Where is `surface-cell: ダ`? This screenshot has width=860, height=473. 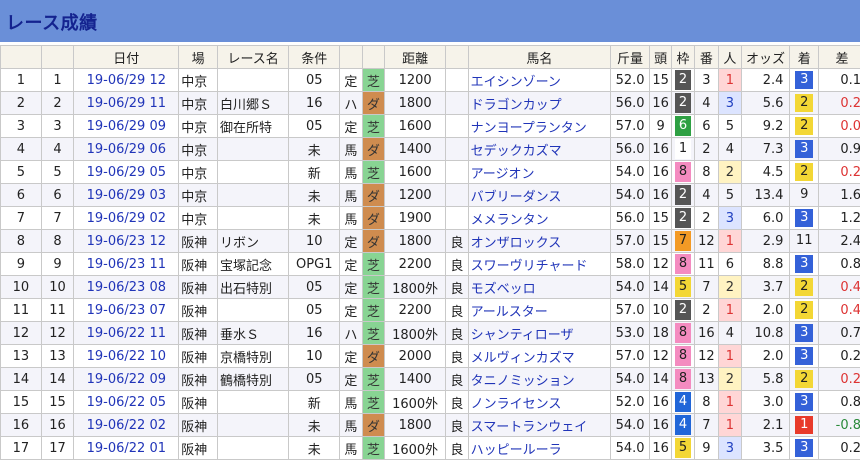 surface-cell: ダ is located at coordinates (373, 241).